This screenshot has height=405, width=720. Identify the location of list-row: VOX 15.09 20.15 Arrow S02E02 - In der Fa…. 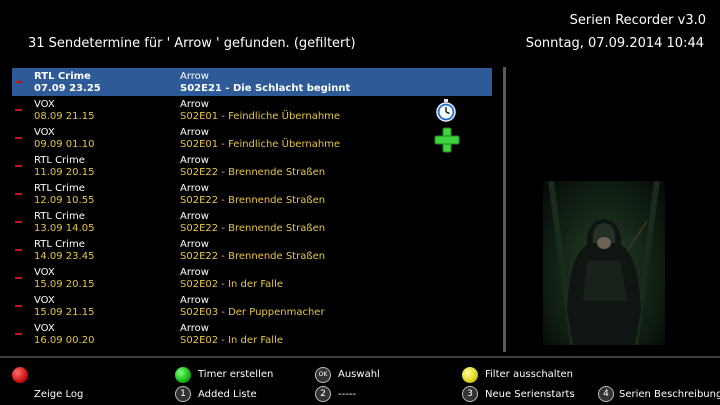
(252, 278).